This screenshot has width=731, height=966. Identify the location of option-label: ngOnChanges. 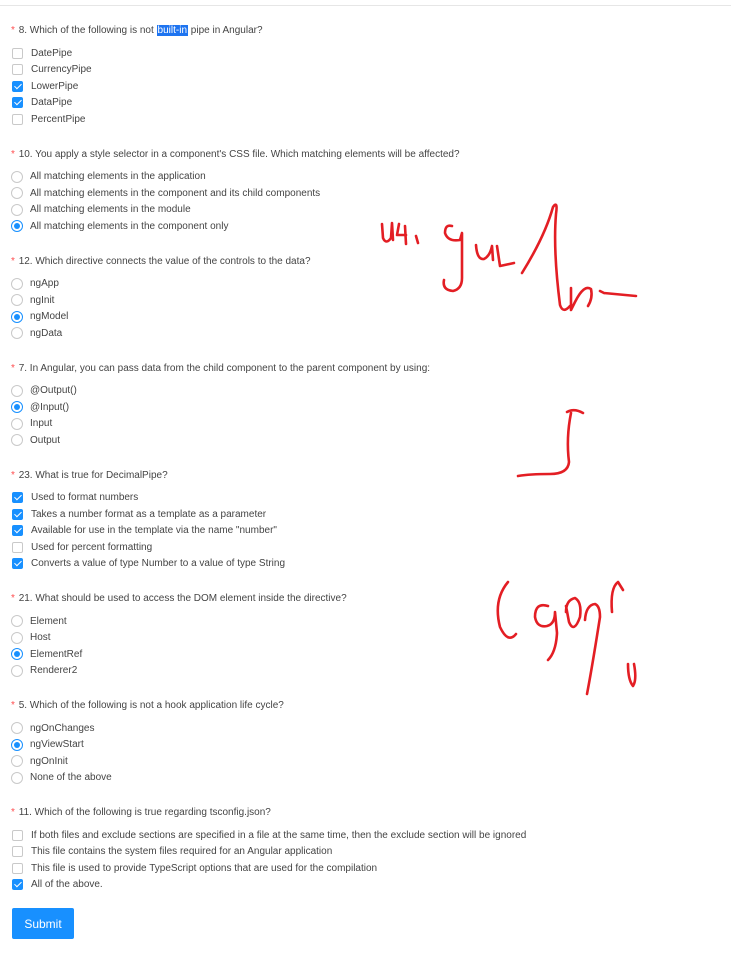
(62, 728).